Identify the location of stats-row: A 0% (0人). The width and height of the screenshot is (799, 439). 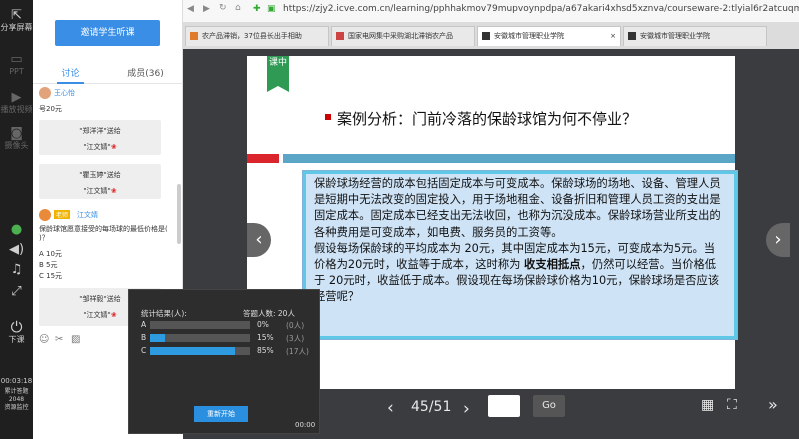
(227, 325).